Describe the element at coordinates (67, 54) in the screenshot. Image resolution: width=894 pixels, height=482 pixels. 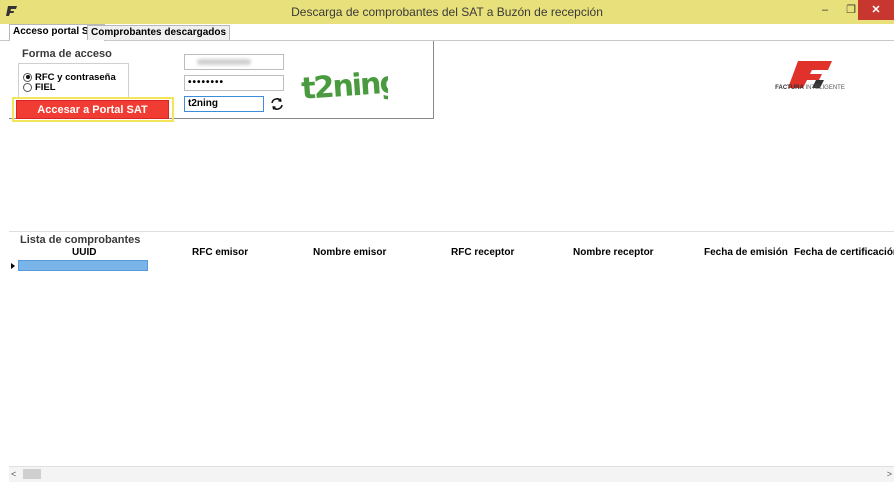
I see `access-group-label: Forma de acceso` at that location.